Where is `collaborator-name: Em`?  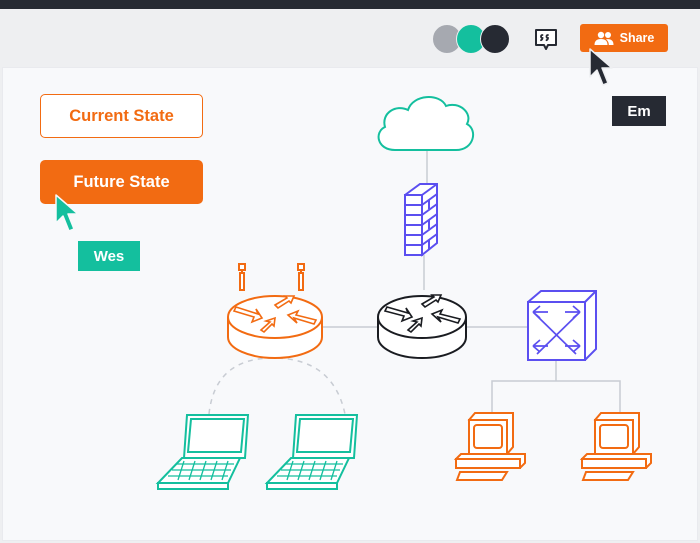 collaborator-name: Em is located at coordinates (639, 111).